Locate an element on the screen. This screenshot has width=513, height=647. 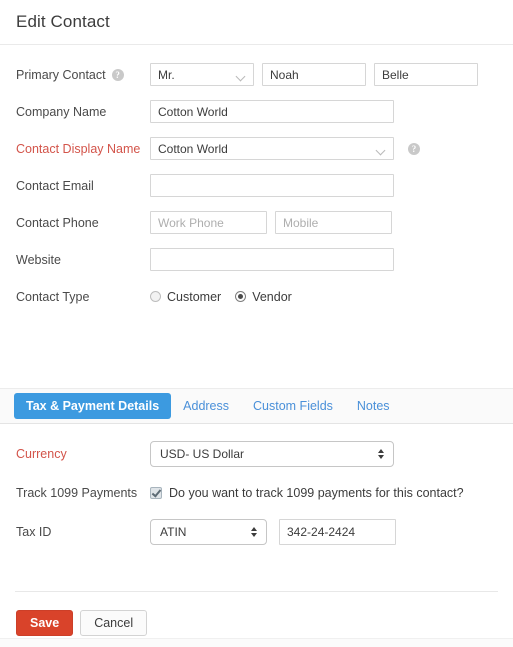
currency-select: USD- US Dollar is located at coordinates (272, 454).